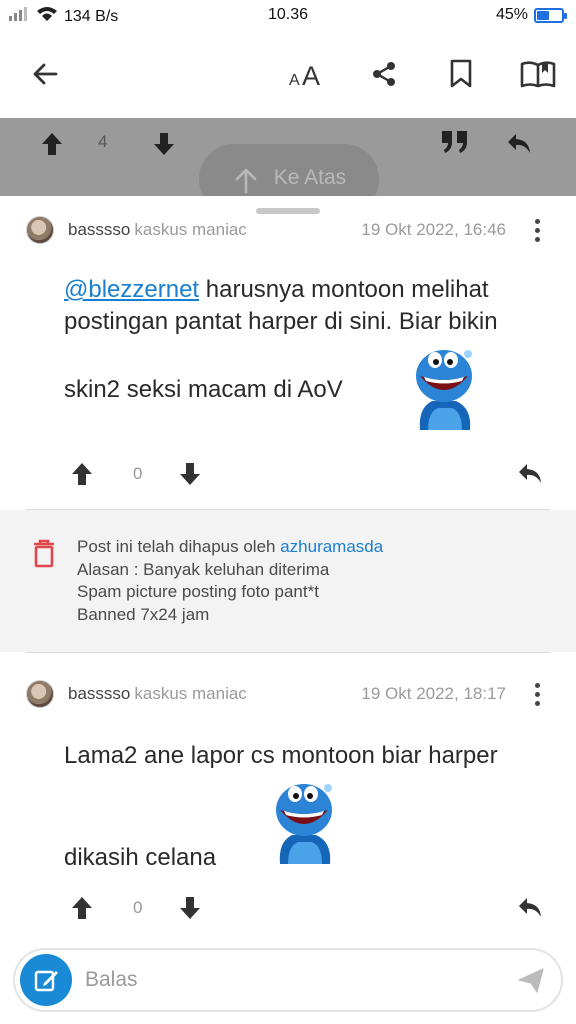 Image resolution: width=576 pixels, height=1024 pixels. What do you see at coordinates (246, 181) in the screenshot?
I see `arrow-up-icon` at bounding box center [246, 181].